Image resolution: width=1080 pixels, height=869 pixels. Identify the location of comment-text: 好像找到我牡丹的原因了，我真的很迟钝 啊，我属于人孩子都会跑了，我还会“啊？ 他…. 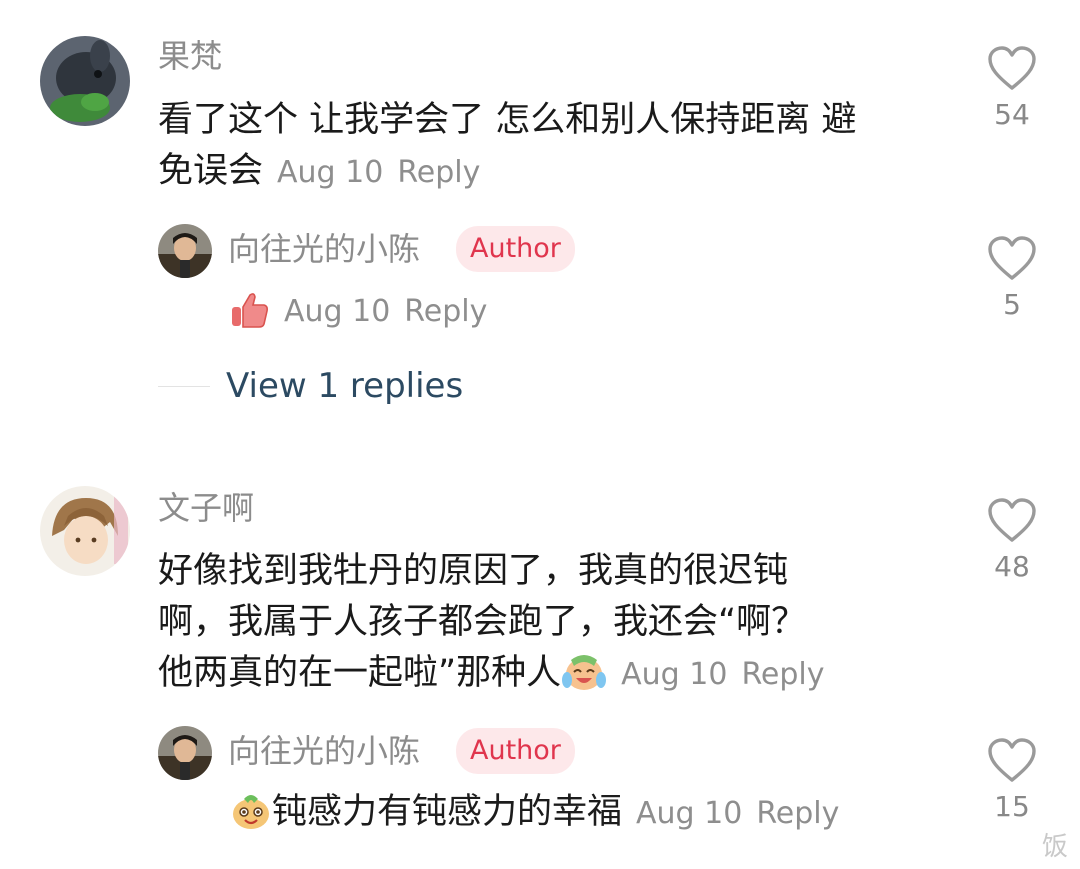
(558, 626).